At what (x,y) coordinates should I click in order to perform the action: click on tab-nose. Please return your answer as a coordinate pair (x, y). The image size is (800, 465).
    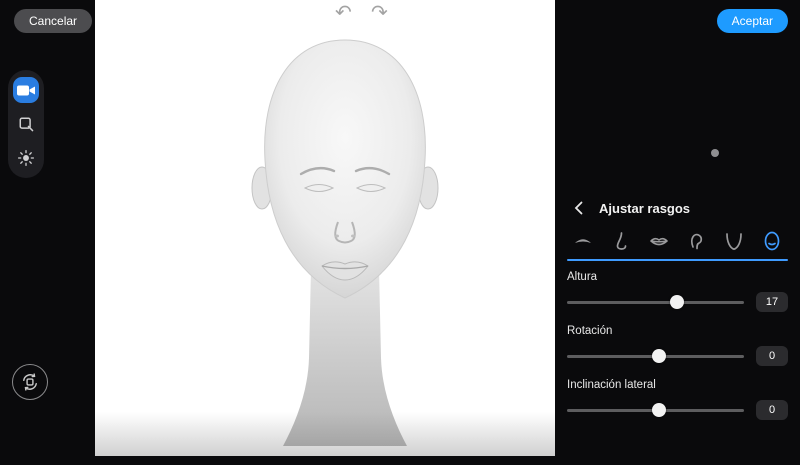
    Looking at the image, I should click on (621, 241).